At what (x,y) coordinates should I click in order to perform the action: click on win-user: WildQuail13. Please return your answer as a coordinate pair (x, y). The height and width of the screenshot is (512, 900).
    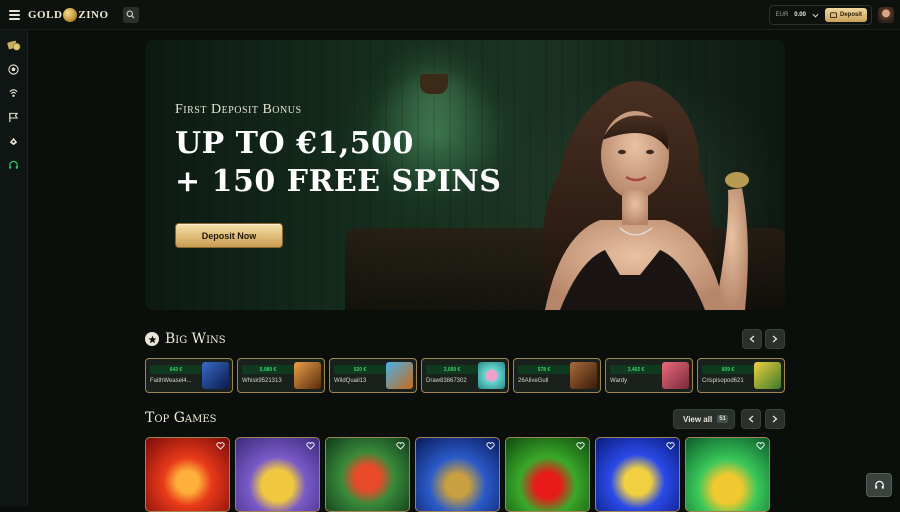
    Looking at the image, I should click on (350, 381).